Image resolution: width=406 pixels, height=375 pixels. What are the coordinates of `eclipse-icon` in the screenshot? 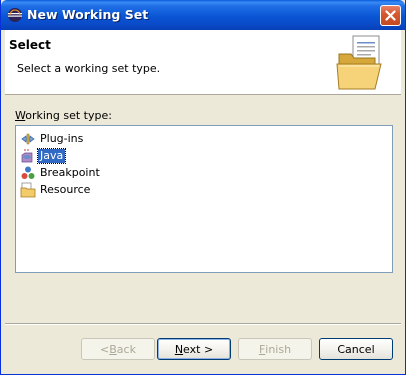 It's located at (15, 15).